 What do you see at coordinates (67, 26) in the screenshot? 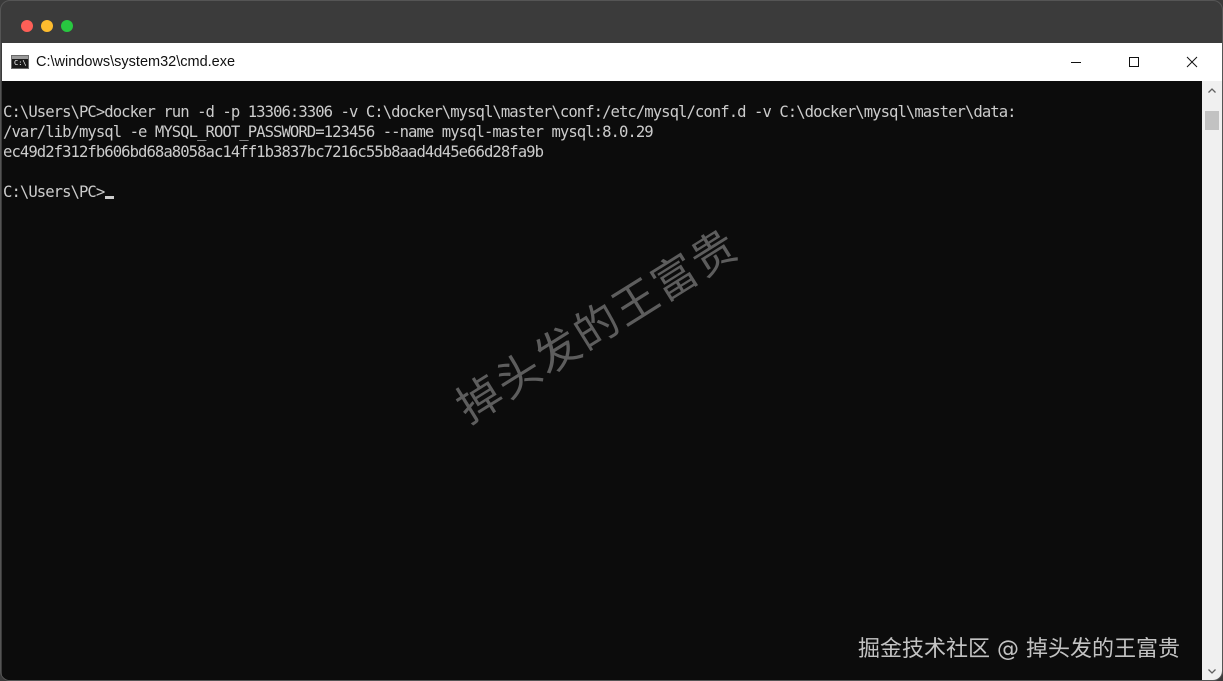
I see `mac-zoom-button` at bounding box center [67, 26].